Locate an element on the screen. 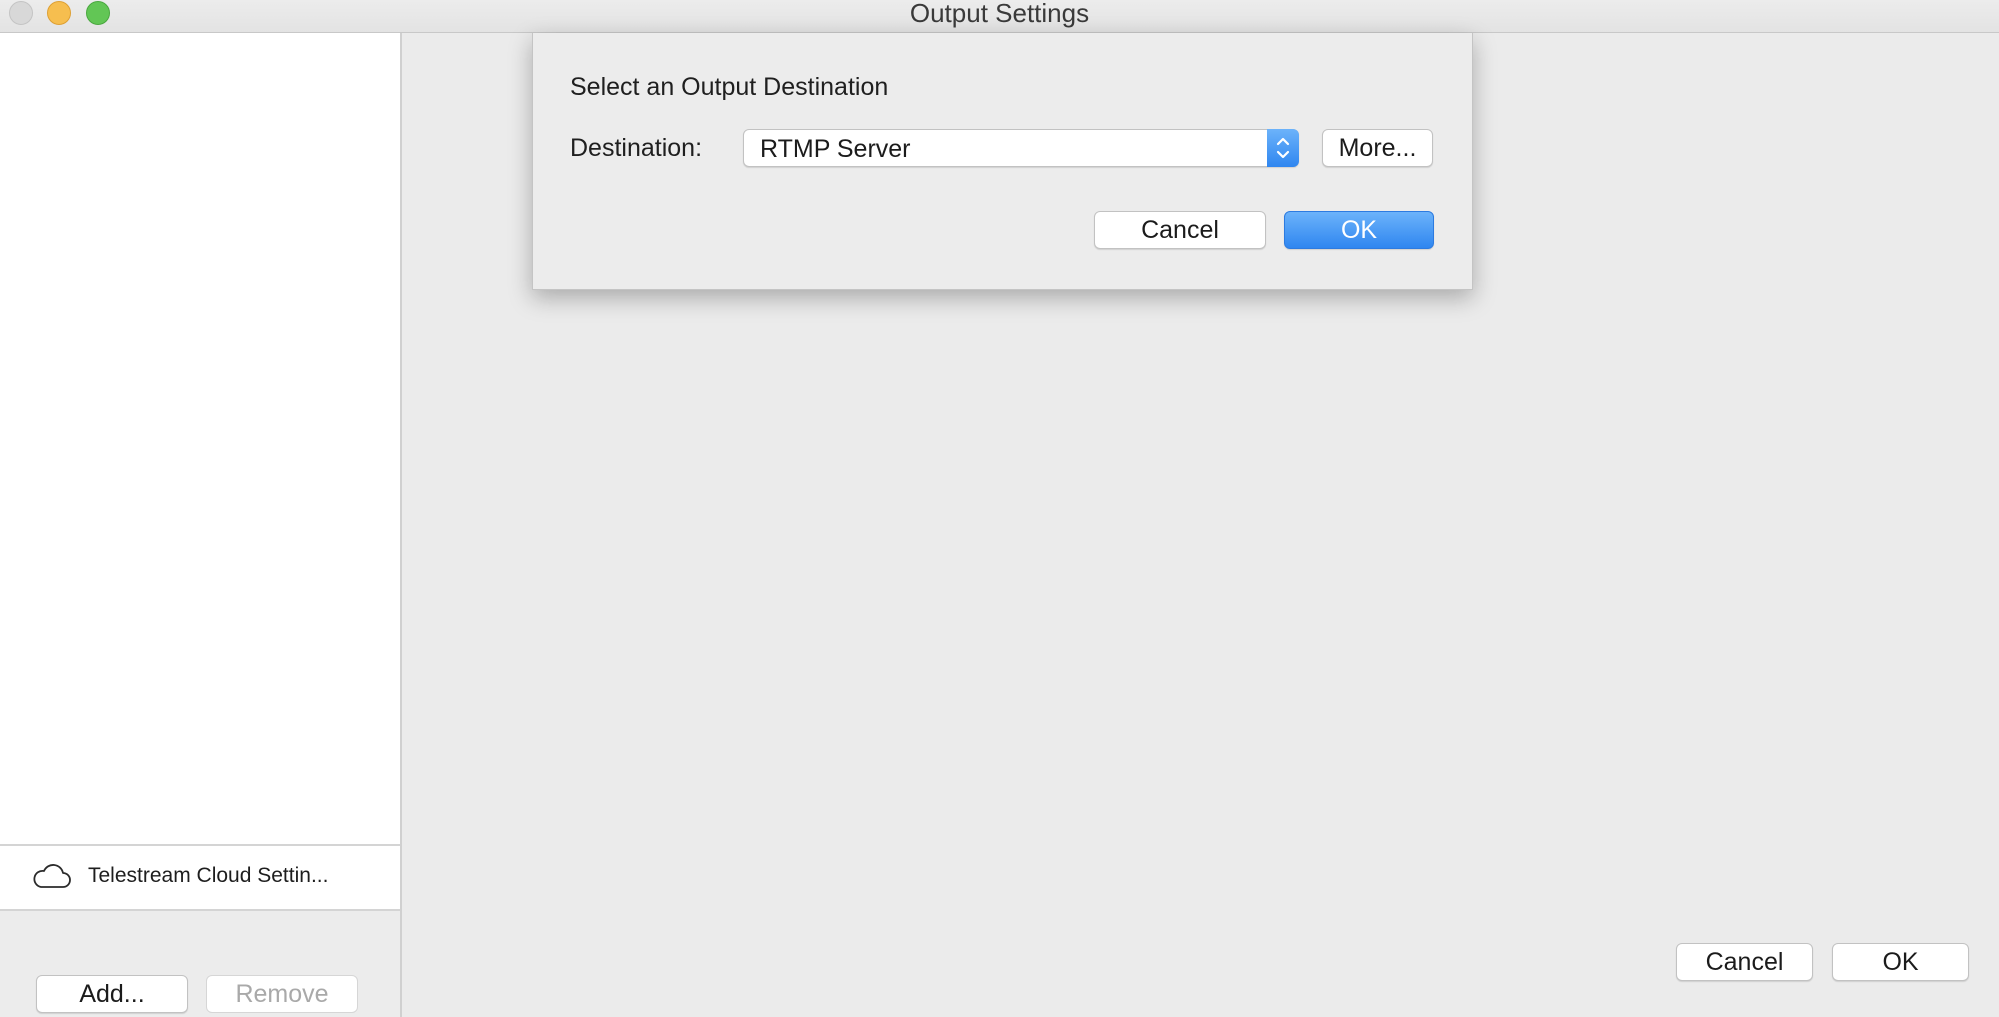  window-title: Output Settings is located at coordinates (999, 14).